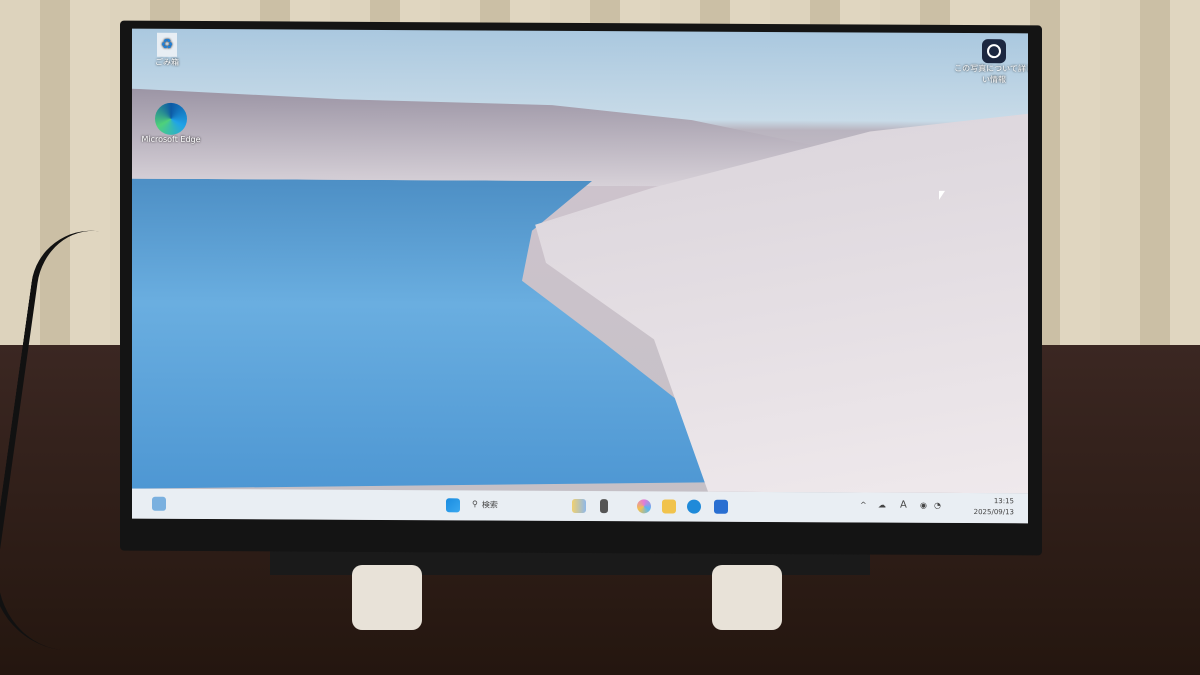  I want to click on tray-chevron-icon: ^, so click(863, 504).